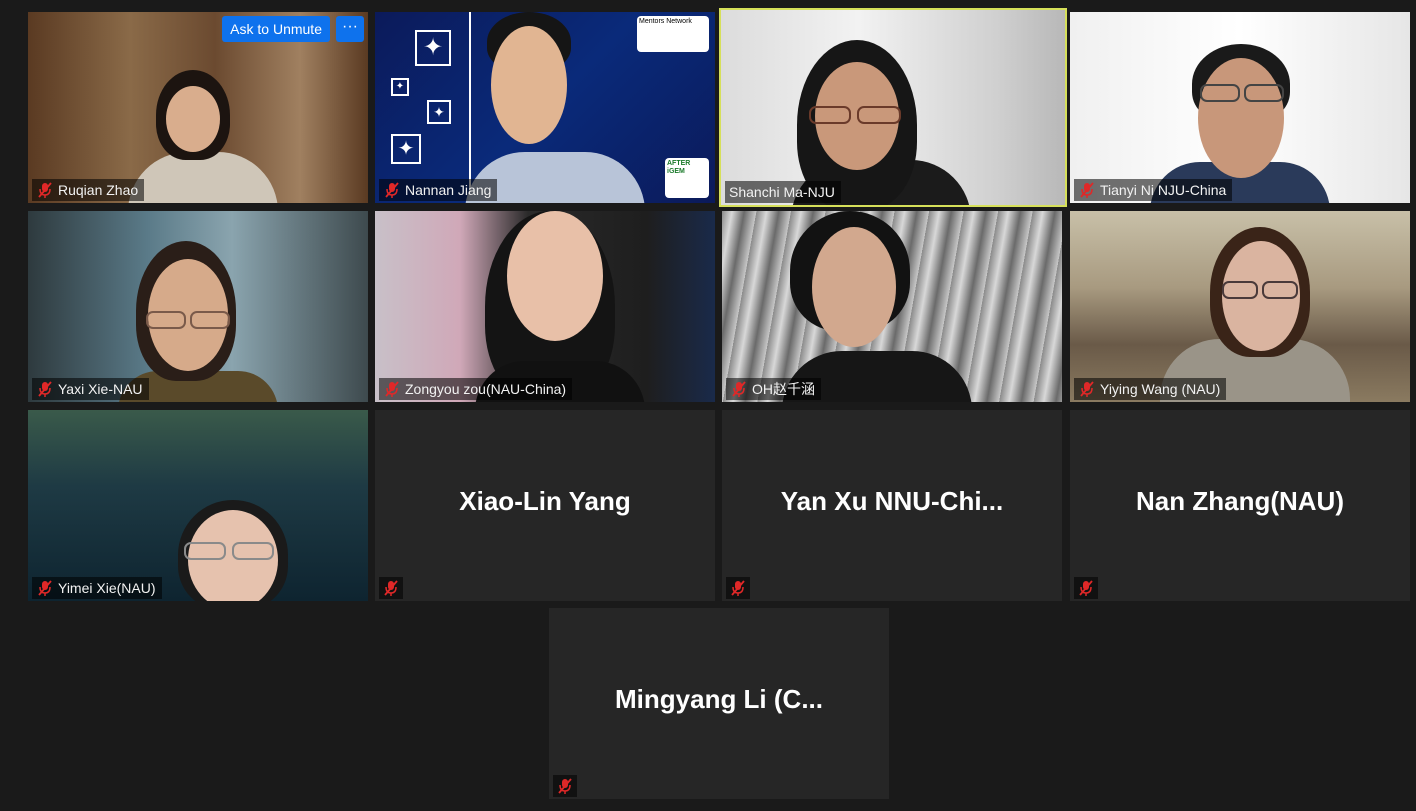 This screenshot has height=811, width=1416. I want to click on video-tile-tianyi-ni: Tianyi Ni NJU-China, so click(1240, 107).